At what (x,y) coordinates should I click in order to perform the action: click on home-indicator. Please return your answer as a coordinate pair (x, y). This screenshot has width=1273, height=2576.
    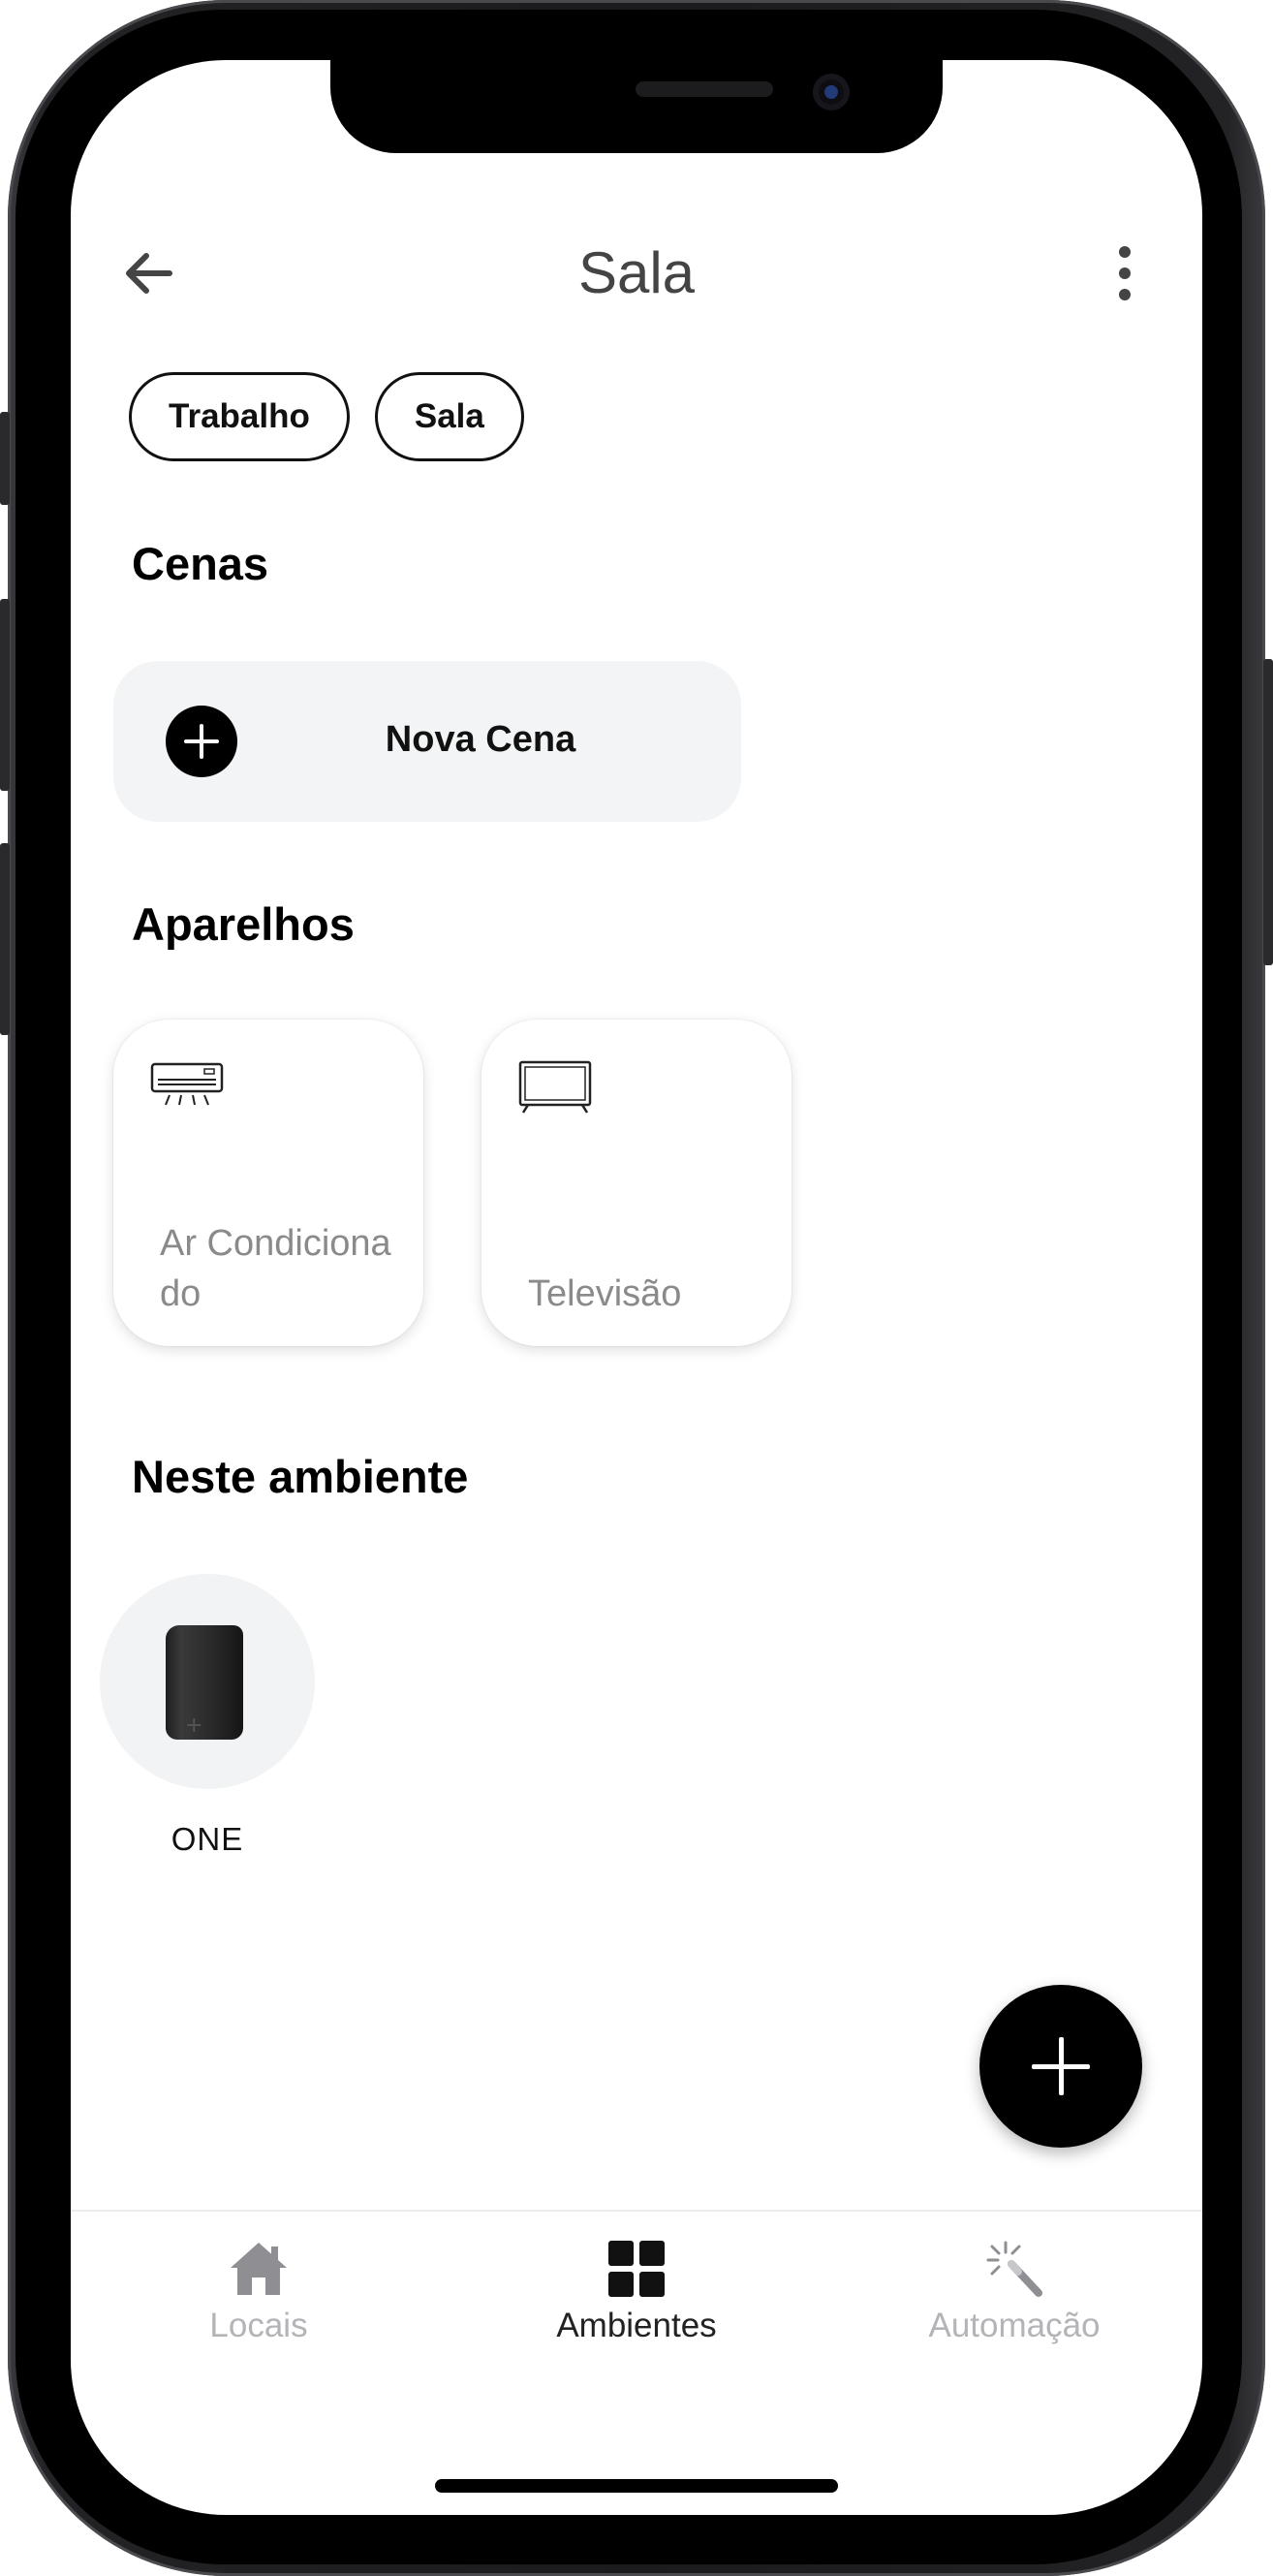
    Looking at the image, I should click on (636, 2486).